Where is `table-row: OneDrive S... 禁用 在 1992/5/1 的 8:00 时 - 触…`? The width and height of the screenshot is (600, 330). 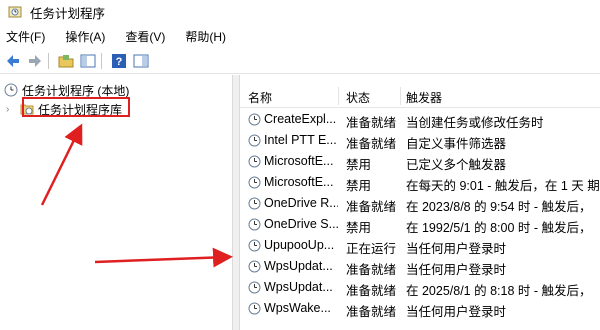
table-row: OneDrive S... 禁用 在 1992/5/1 的 8:00 时 - 触… is located at coordinates (420, 224).